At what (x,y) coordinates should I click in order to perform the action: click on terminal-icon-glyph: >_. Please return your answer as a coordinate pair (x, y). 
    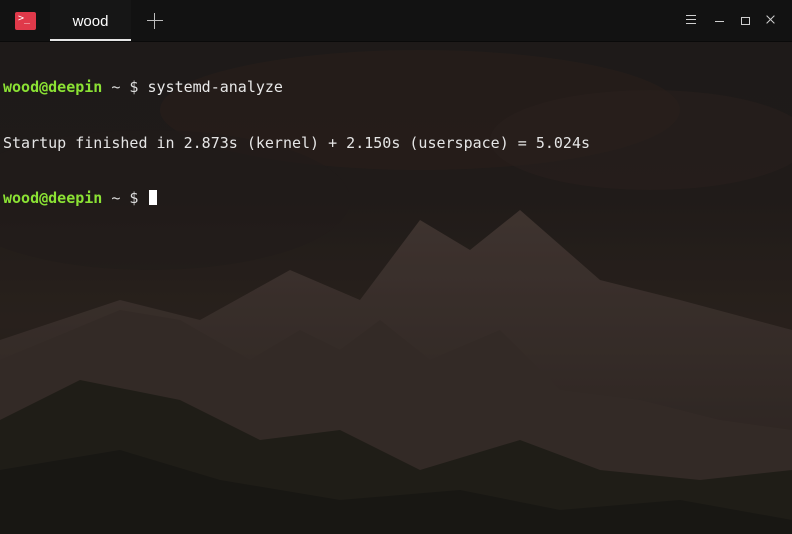
    Looking at the image, I should click on (24, 18).